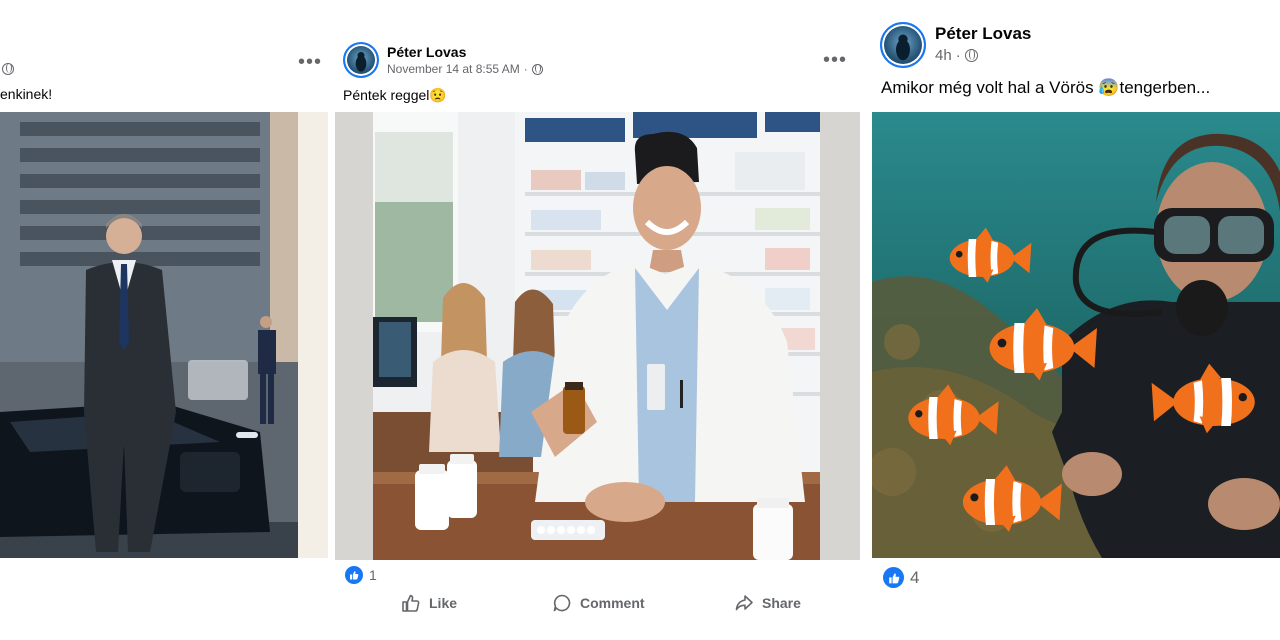 The height and width of the screenshot is (640, 1280). What do you see at coordinates (26, 94) in the screenshot?
I see `post-caption: enkinek!` at bounding box center [26, 94].